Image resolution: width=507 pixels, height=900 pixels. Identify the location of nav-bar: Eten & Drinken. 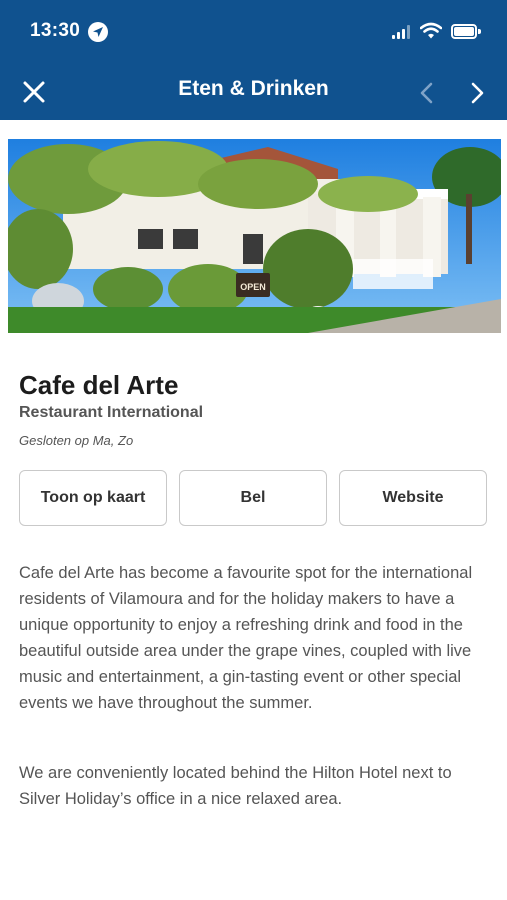
(253, 92).